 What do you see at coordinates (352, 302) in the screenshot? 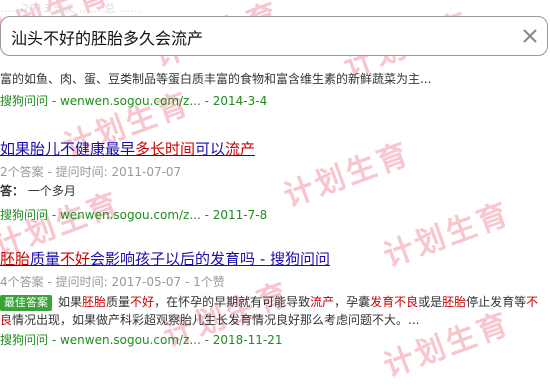
I see `snippet-text: ，孕囊` at bounding box center [352, 302].